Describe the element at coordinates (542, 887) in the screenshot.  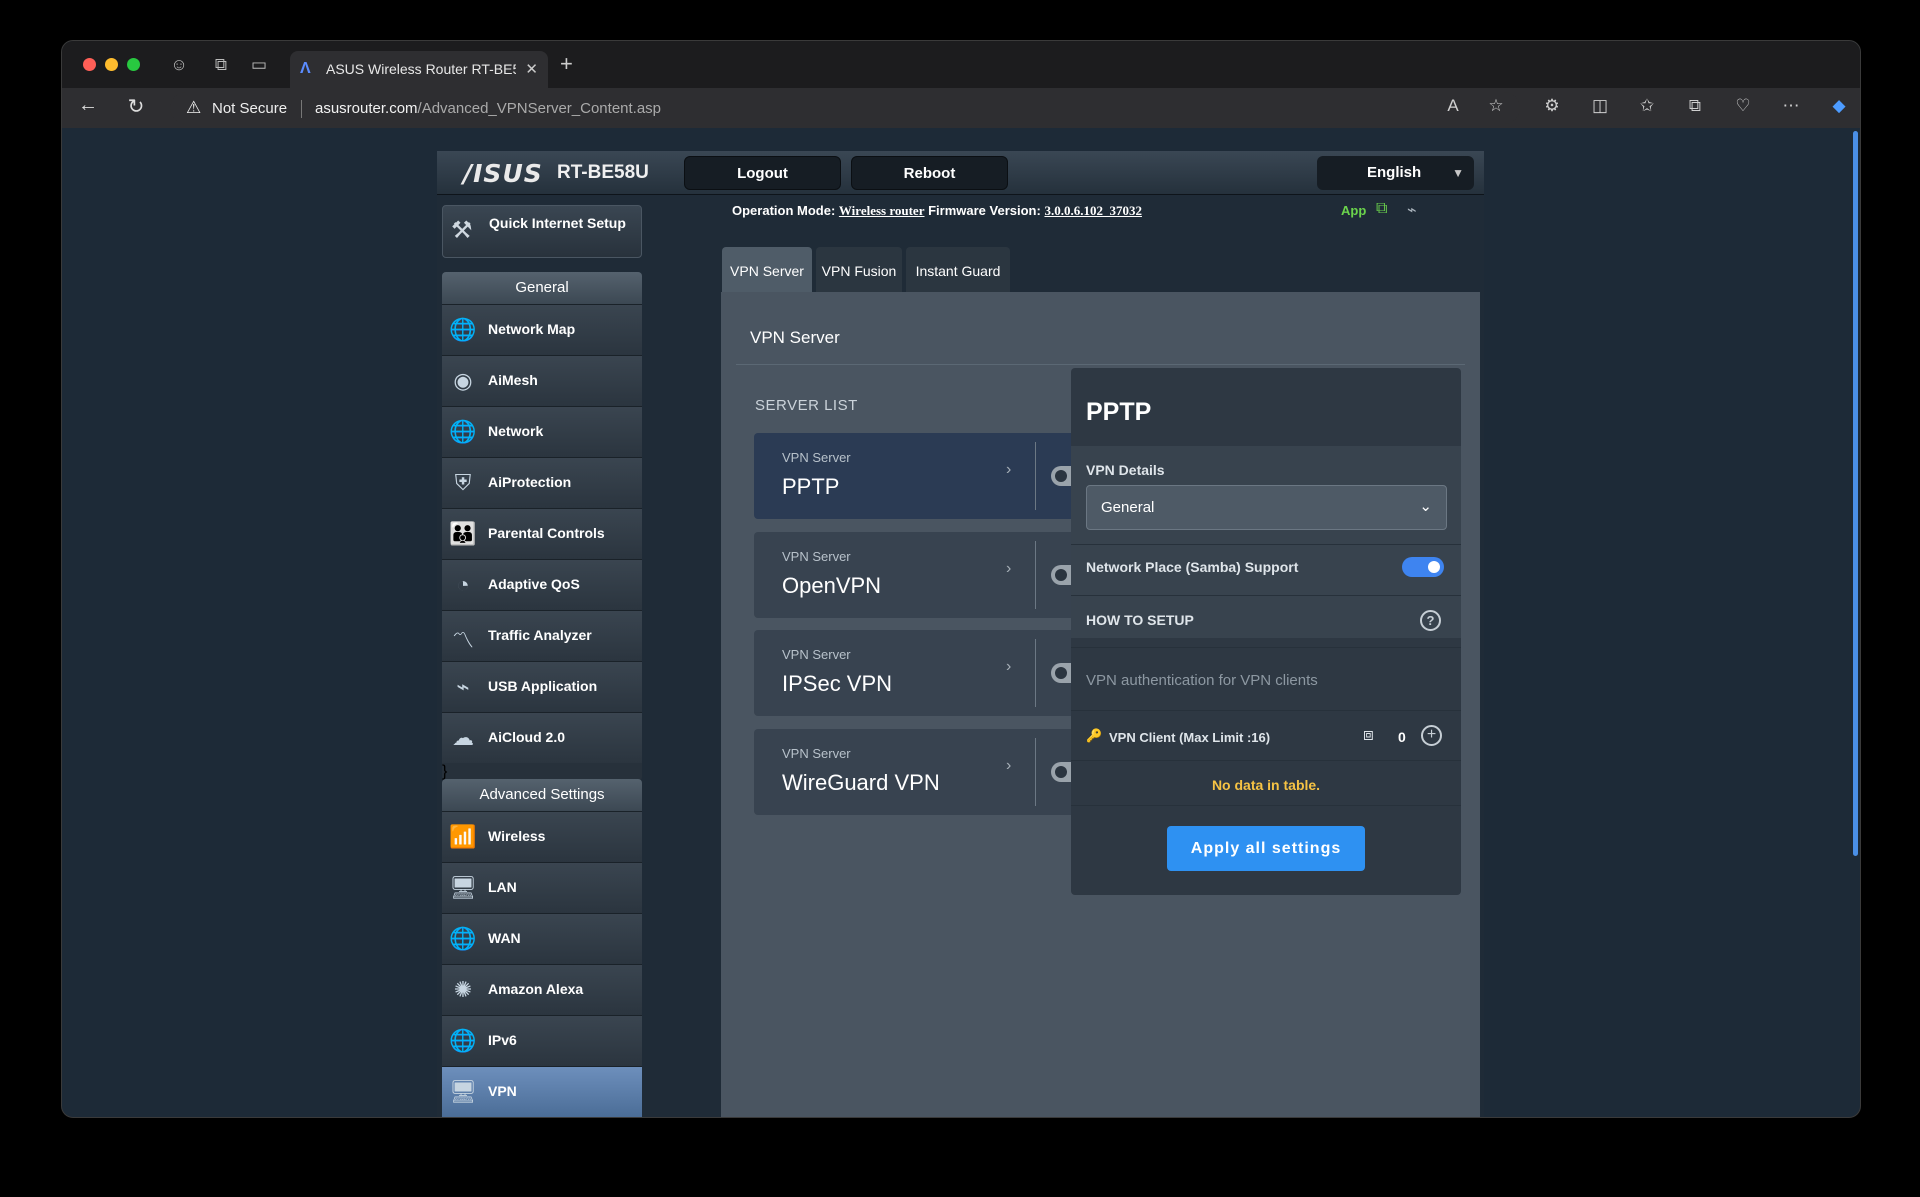
I see `sidebar-item-lan: 🖥 LAN` at that location.